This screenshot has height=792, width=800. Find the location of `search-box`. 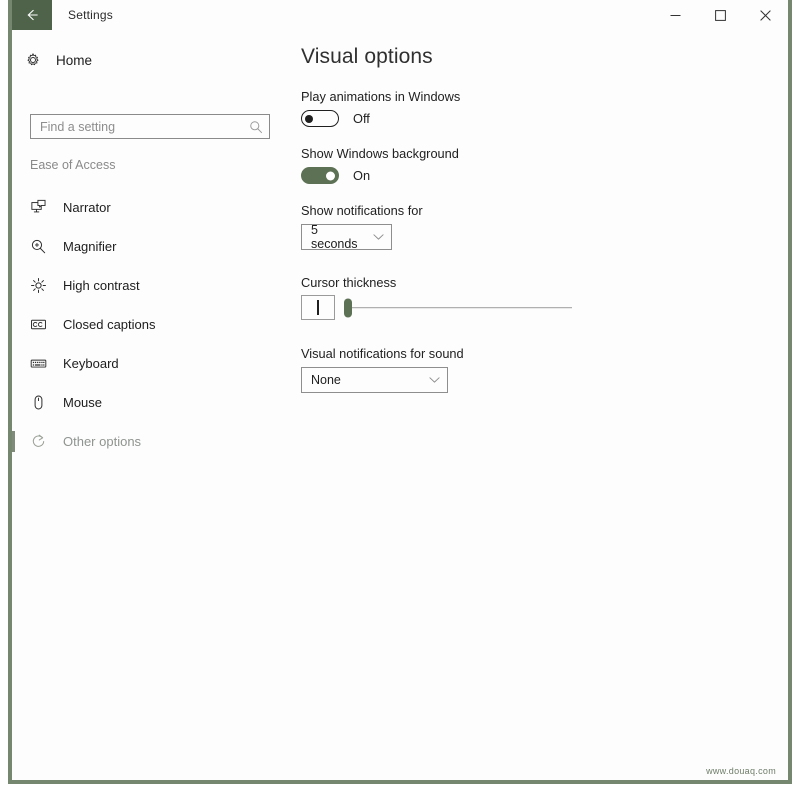

search-box is located at coordinates (150, 126).